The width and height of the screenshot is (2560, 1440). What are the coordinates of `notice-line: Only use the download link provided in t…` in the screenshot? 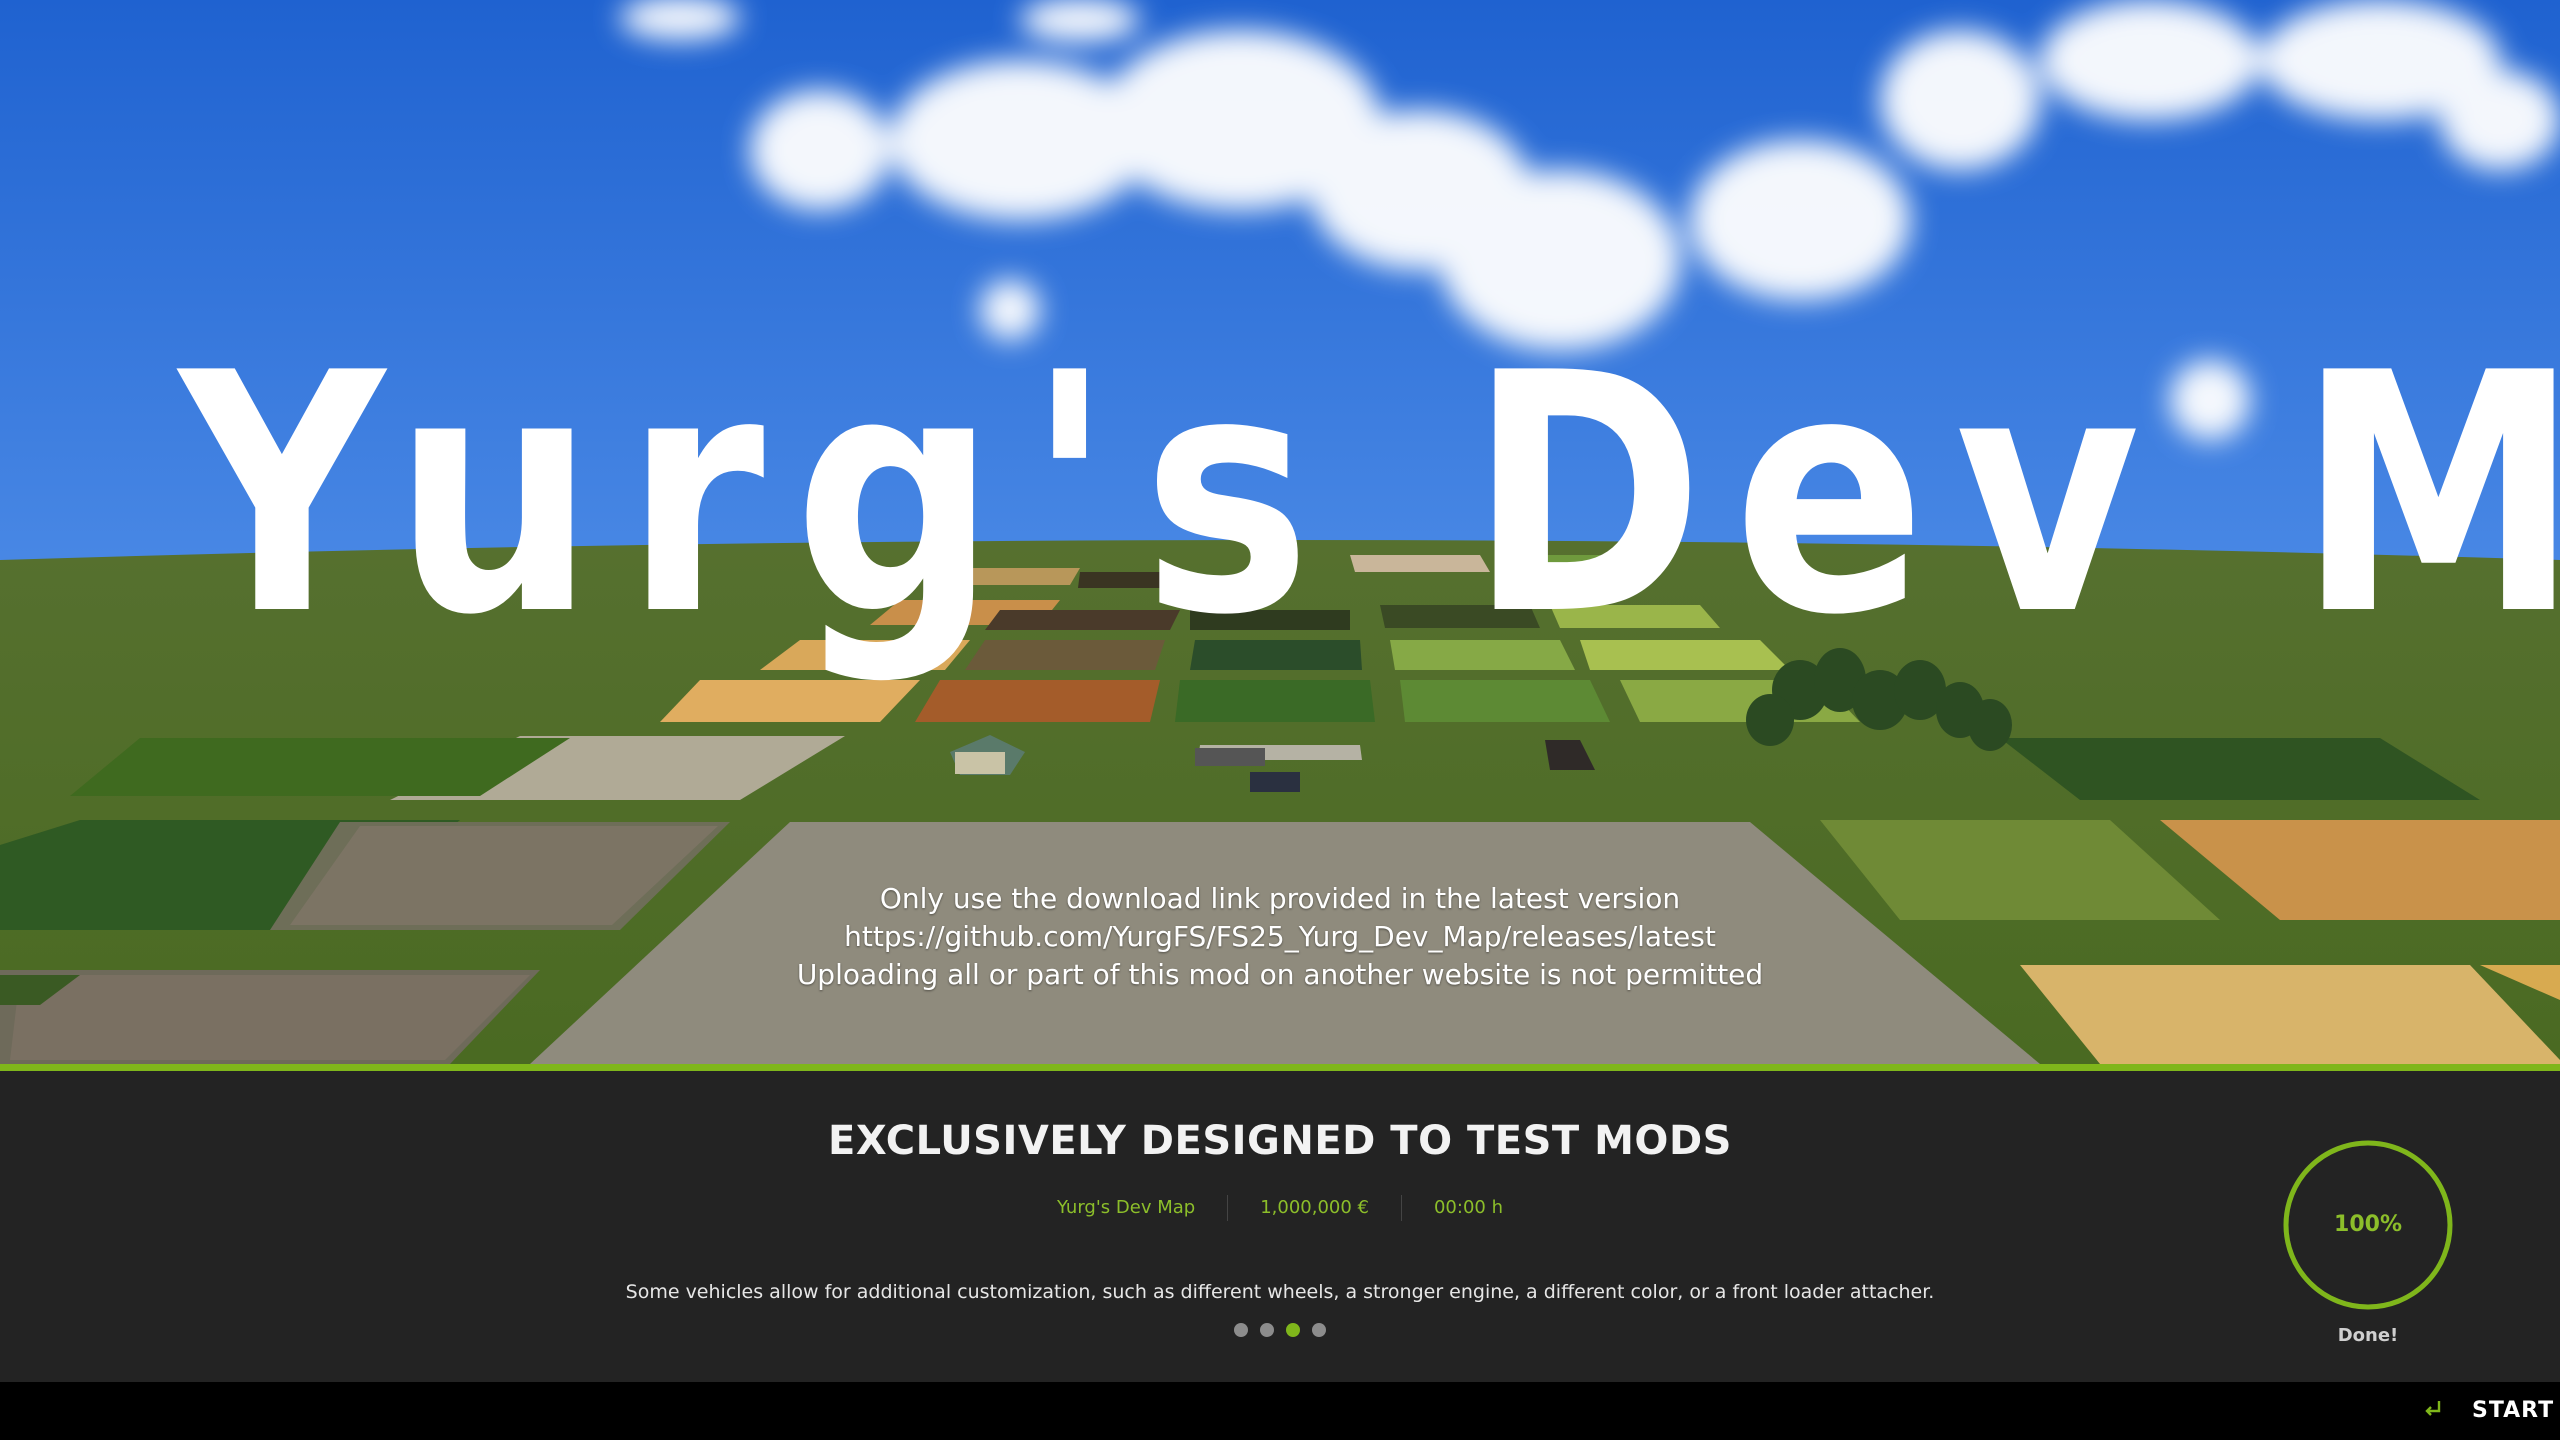 It's located at (1280, 898).